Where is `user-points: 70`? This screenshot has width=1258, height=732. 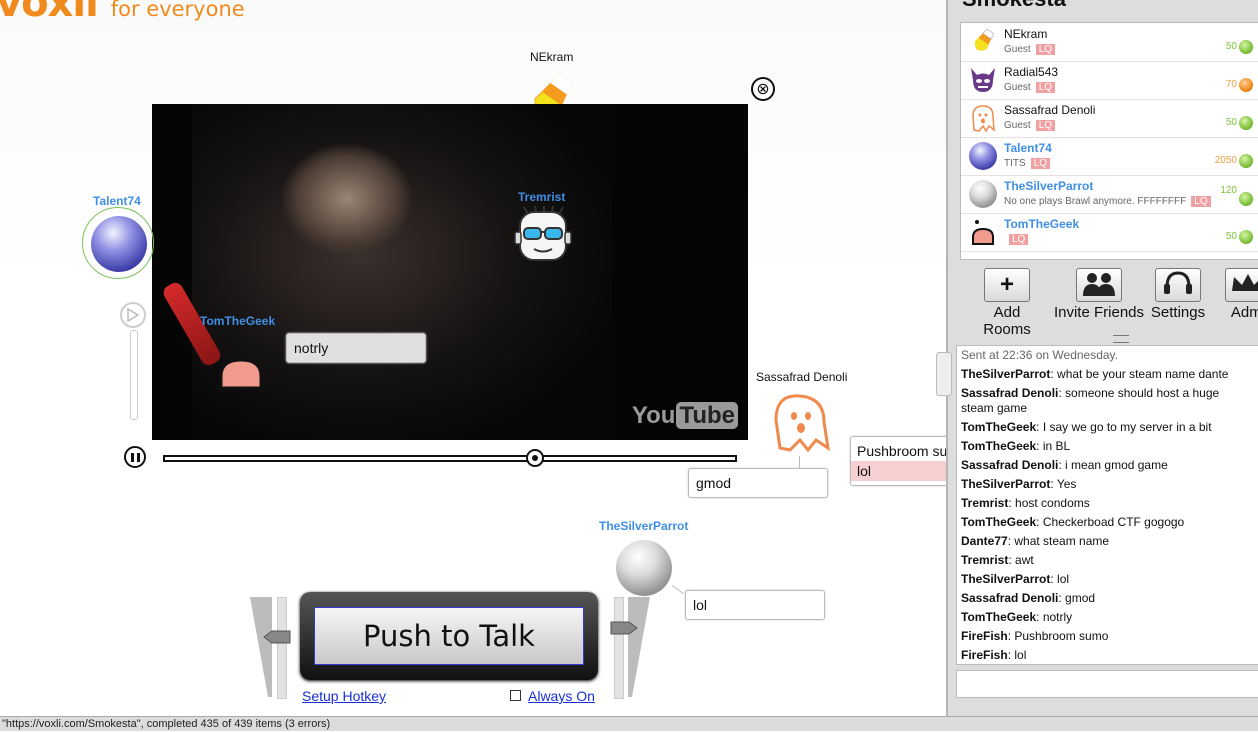
user-points: 70 is located at coordinates (1231, 84).